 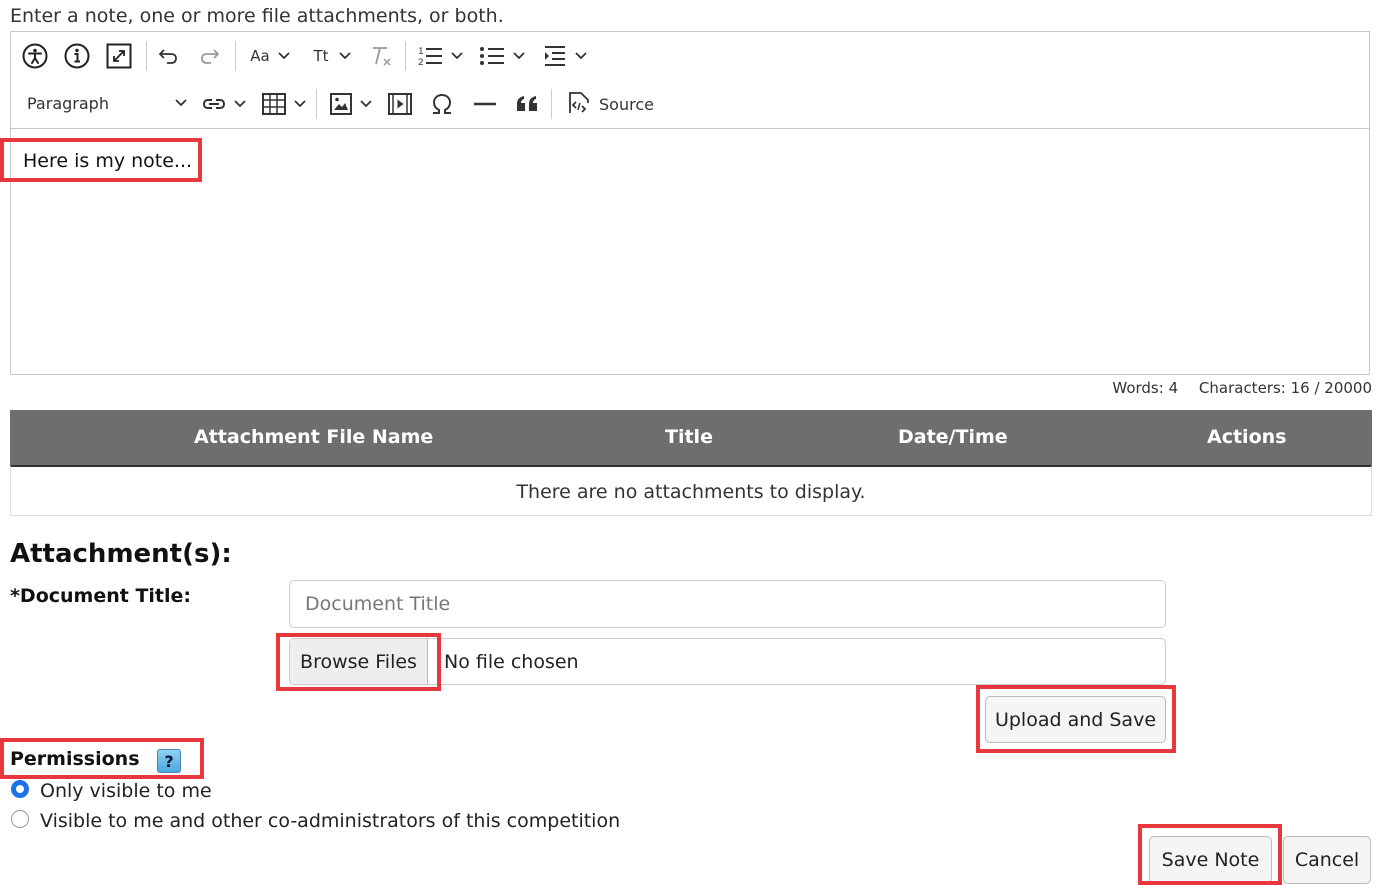 What do you see at coordinates (555, 56) in the screenshot?
I see `indent-icon` at bounding box center [555, 56].